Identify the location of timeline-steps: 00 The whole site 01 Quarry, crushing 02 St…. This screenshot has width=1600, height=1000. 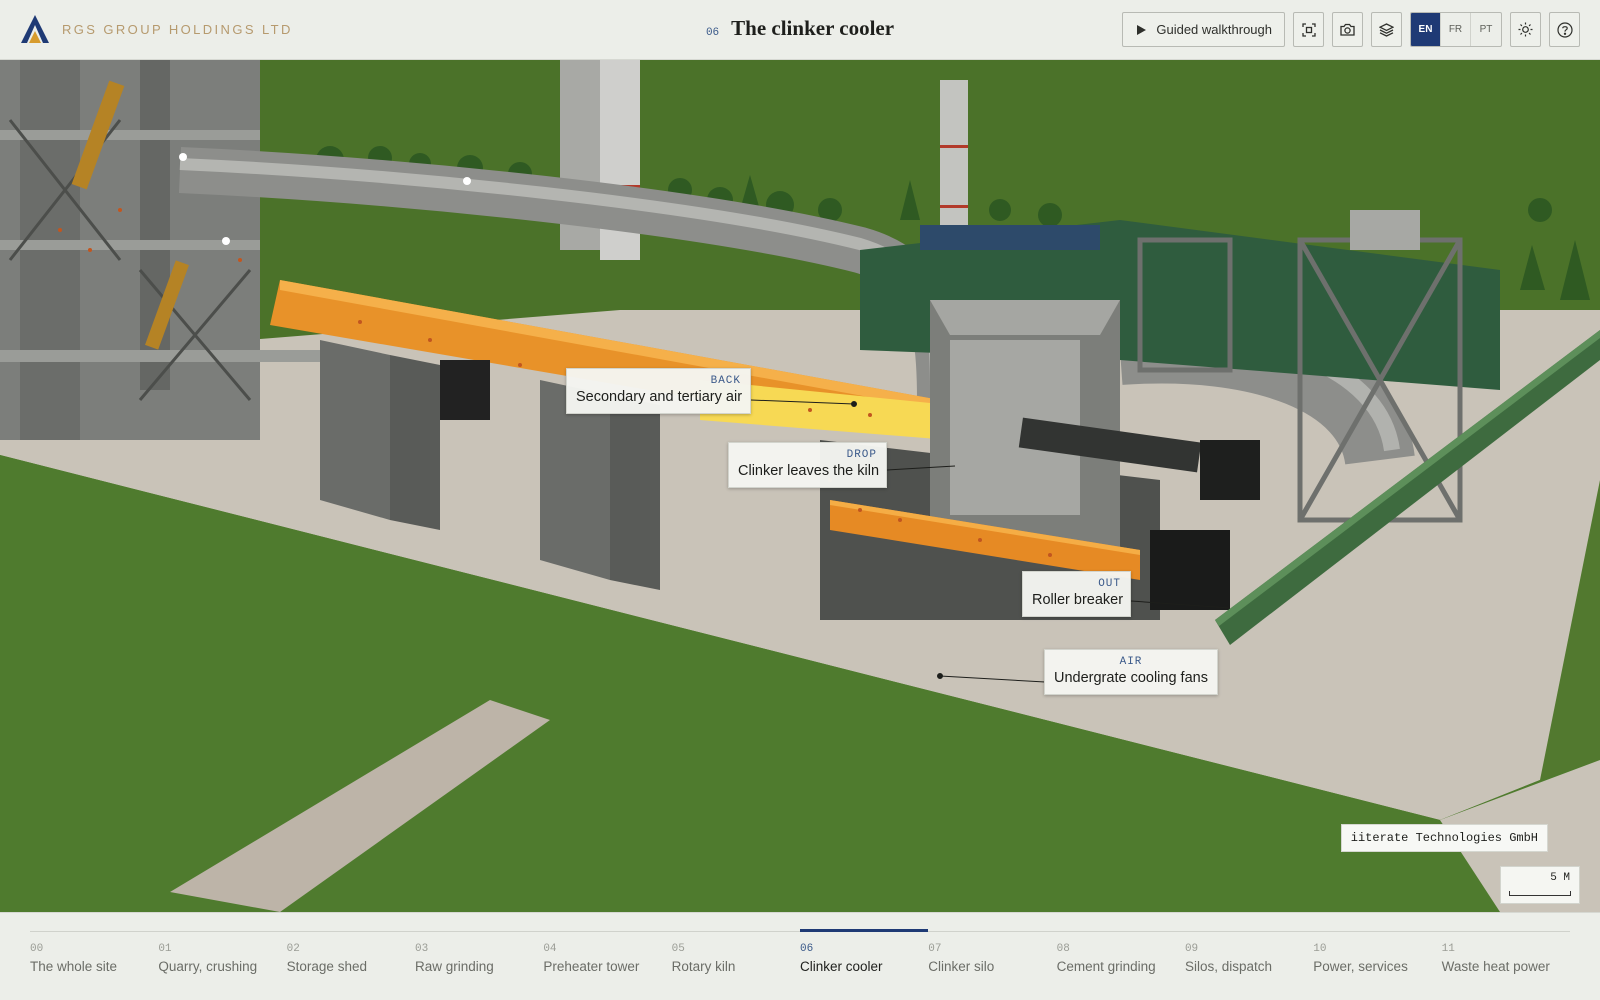
(800, 951).